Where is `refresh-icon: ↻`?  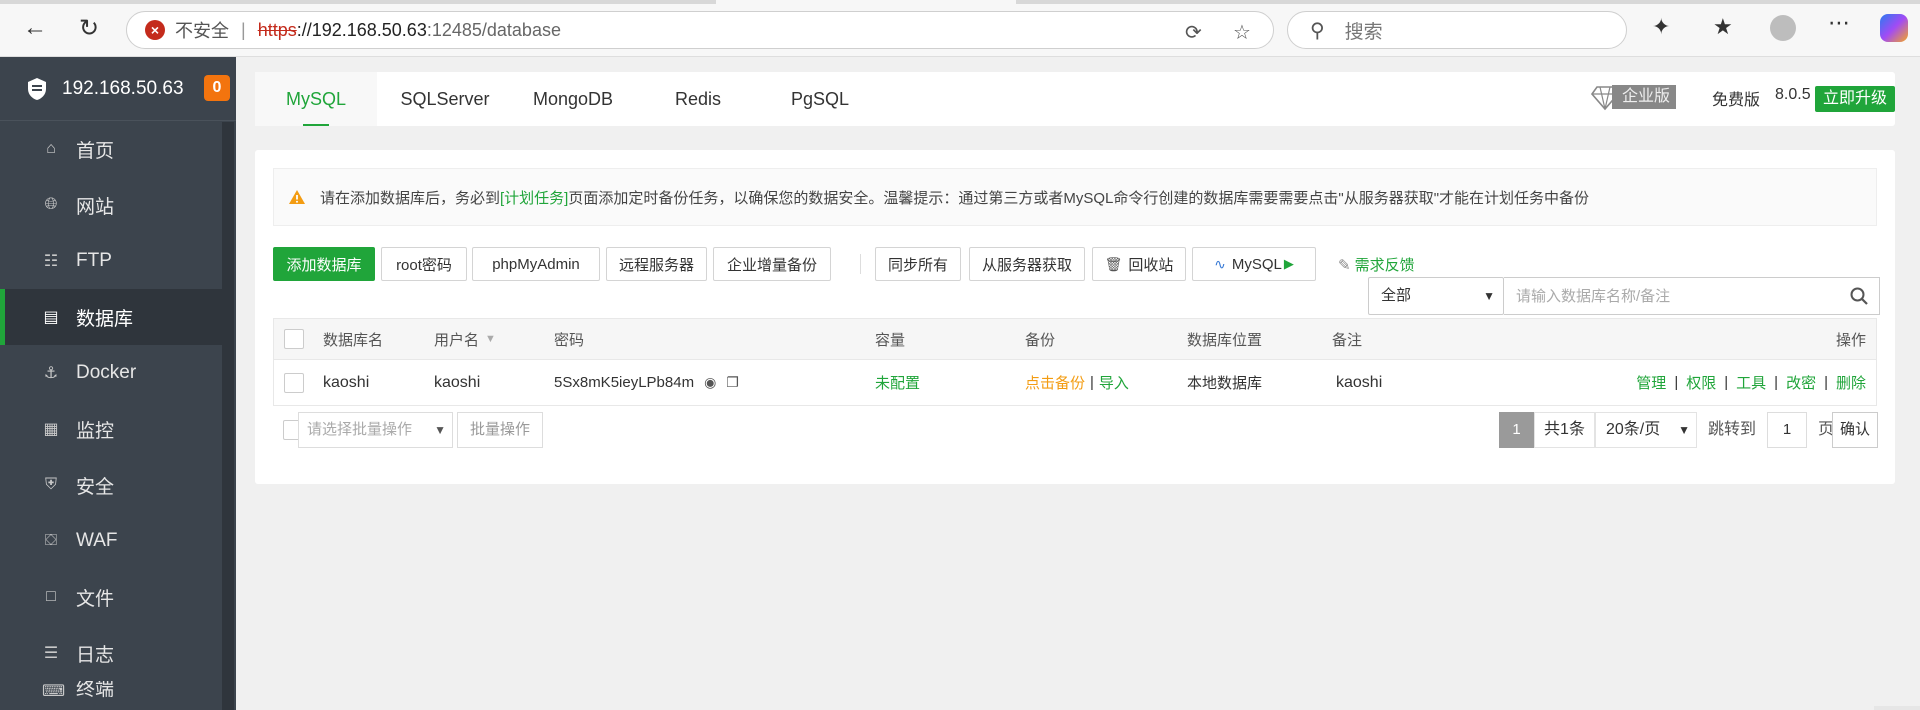 refresh-icon: ↻ is located at coordinates (89, 28).